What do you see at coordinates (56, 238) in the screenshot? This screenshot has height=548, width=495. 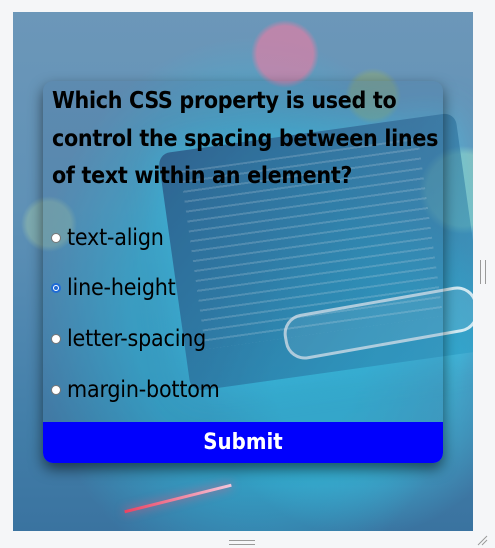 I see `radio-text-align` at bounding box center [56, 238].